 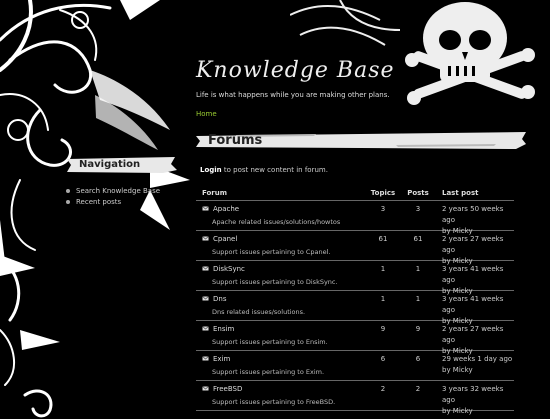 I want to click on nav-item-recent-posts: Recent posts, so click(x=113, y=201).